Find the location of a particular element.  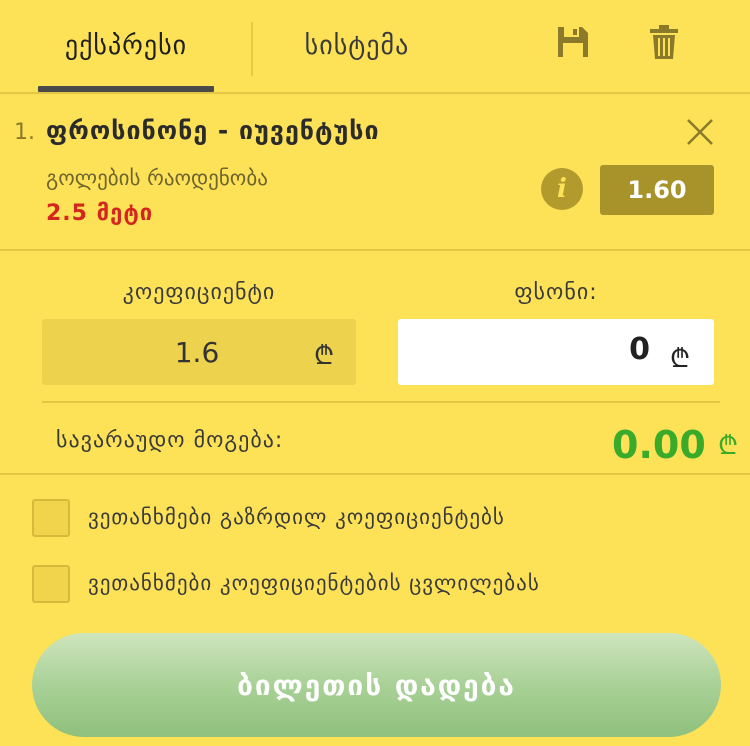

bet-event-title: ფროსინონე - იუვენტუსი is located at coordinates (213, 130).